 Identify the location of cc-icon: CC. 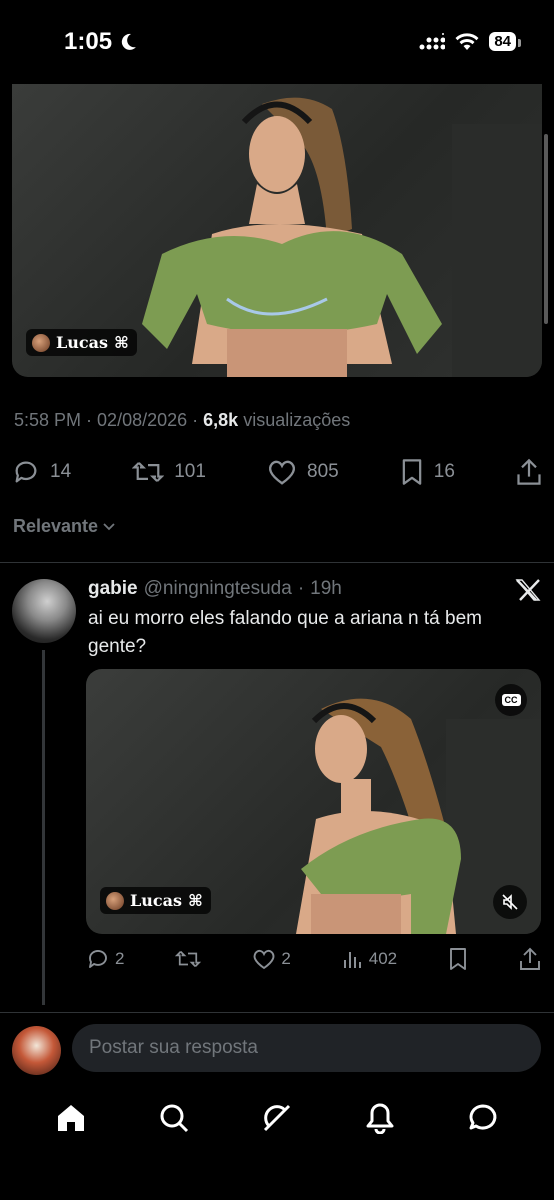
(511, 700).